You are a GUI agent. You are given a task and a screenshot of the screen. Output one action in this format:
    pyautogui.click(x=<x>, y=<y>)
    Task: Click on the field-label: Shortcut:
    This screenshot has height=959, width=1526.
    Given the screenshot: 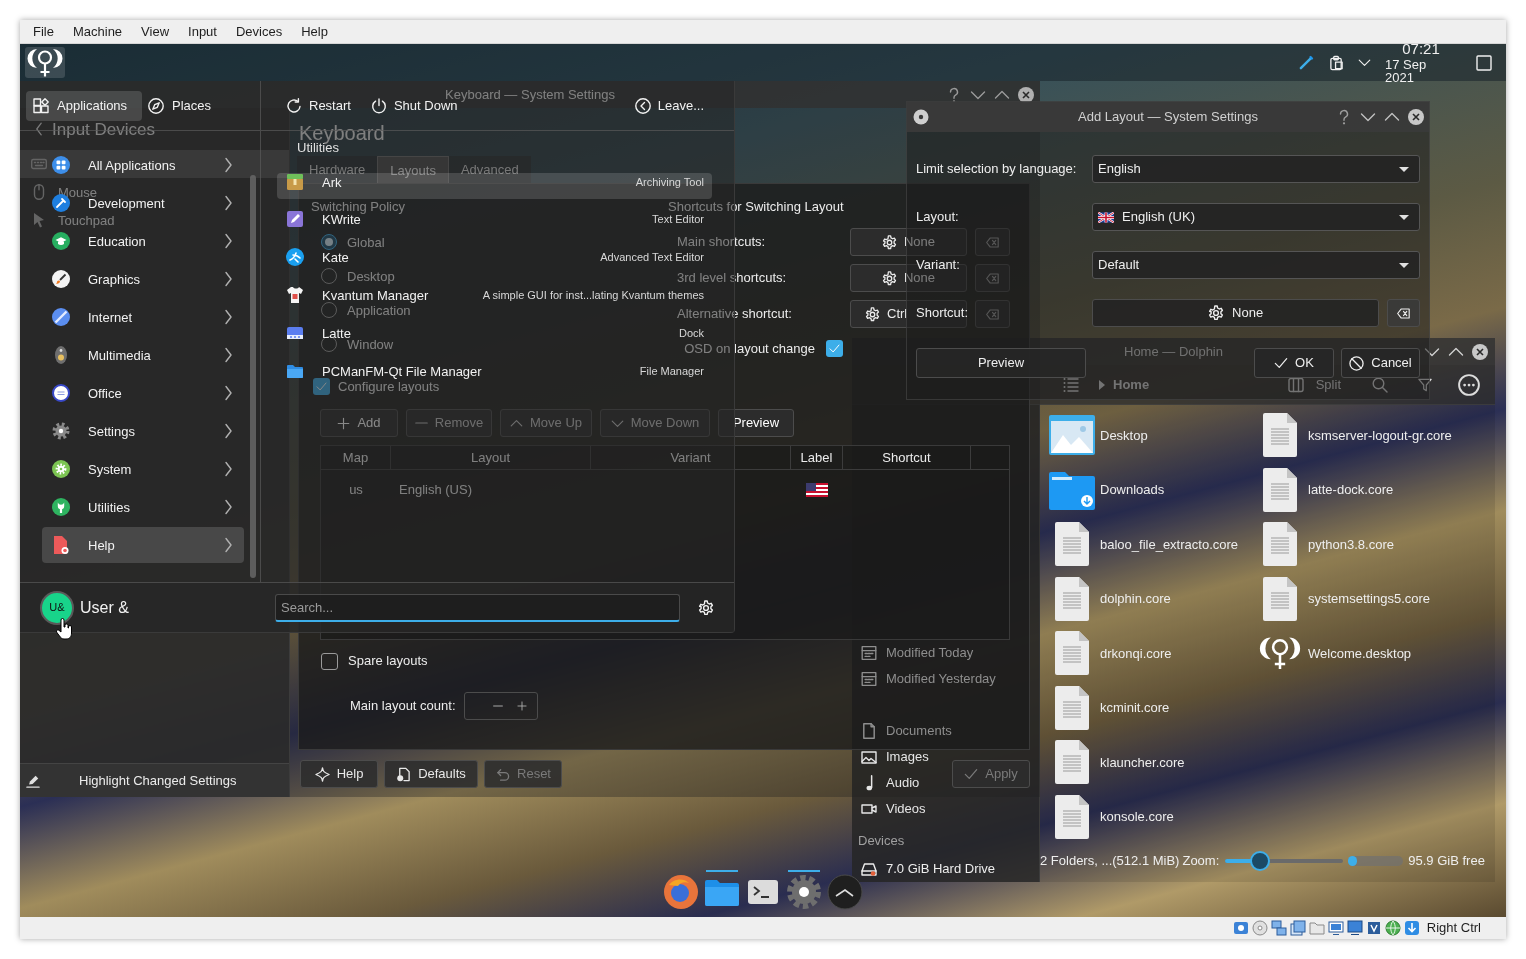 What is the action you would take?
    pyautogui.click(x=942, y=313)
    